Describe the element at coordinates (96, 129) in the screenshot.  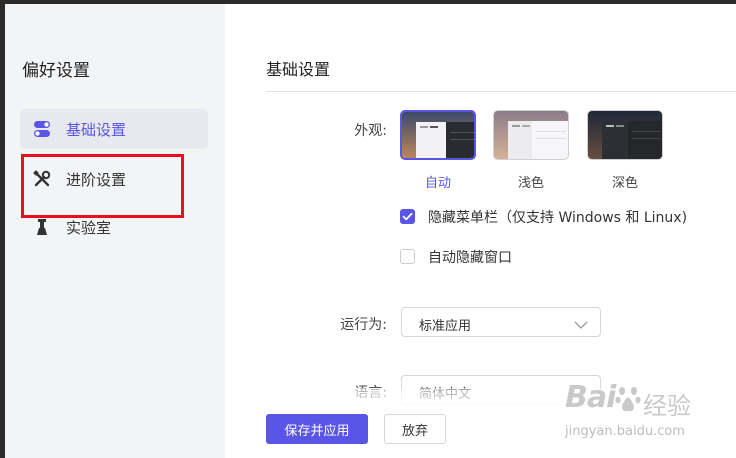
I see `sidebar-item-label: 基础设置` at that location.